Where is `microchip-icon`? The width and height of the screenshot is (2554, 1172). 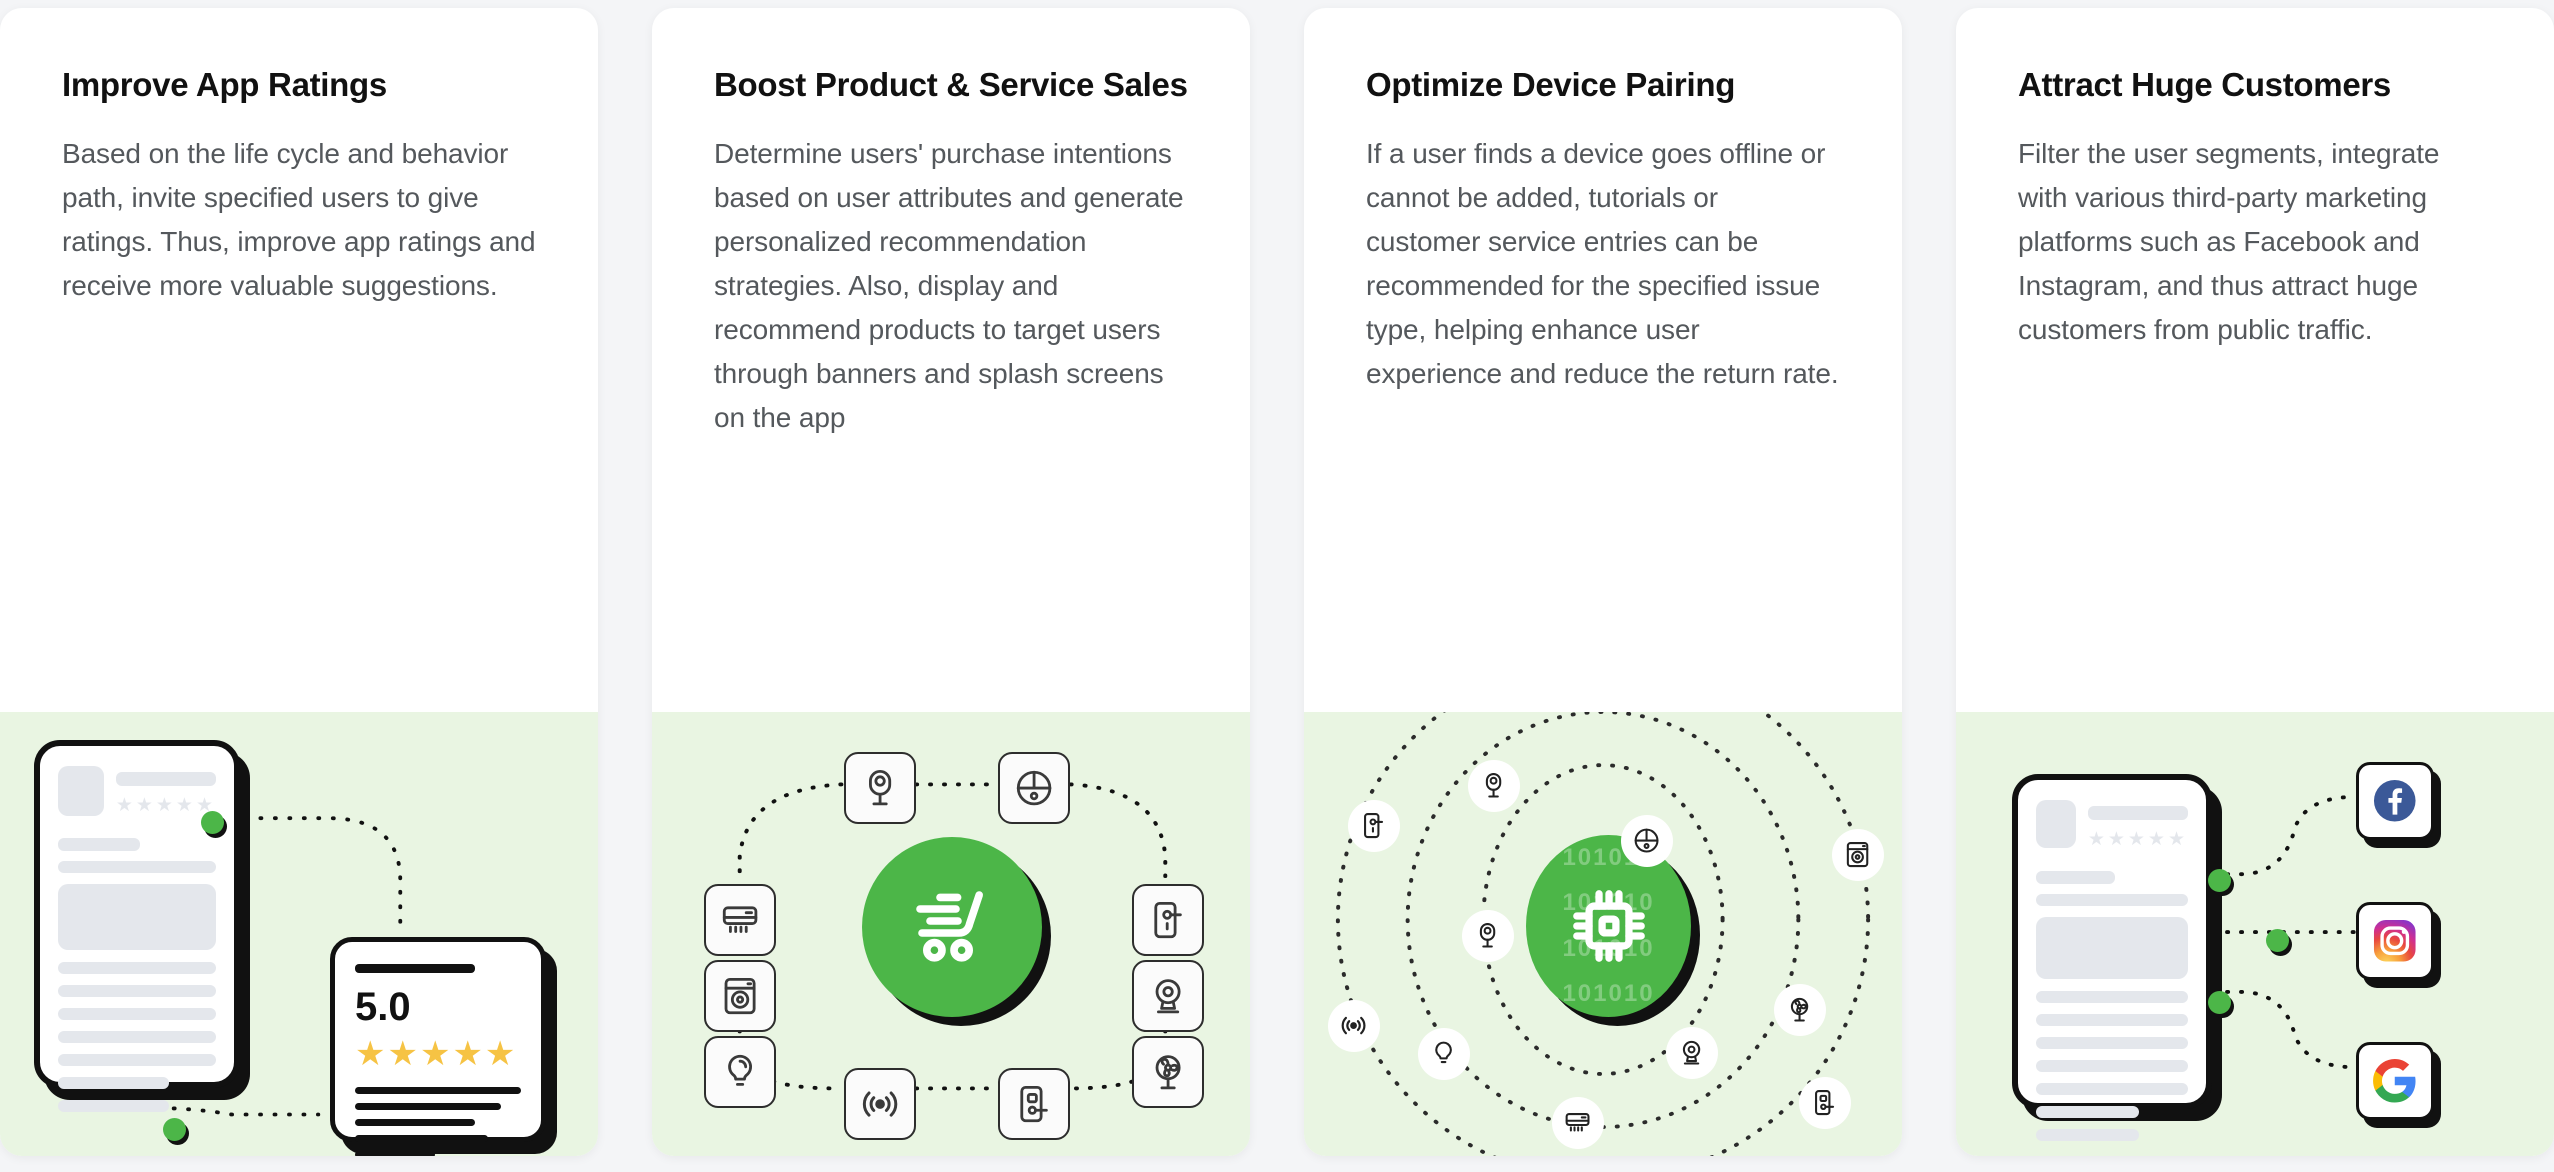 microchip-icon is located at coordinates (1608, 926).